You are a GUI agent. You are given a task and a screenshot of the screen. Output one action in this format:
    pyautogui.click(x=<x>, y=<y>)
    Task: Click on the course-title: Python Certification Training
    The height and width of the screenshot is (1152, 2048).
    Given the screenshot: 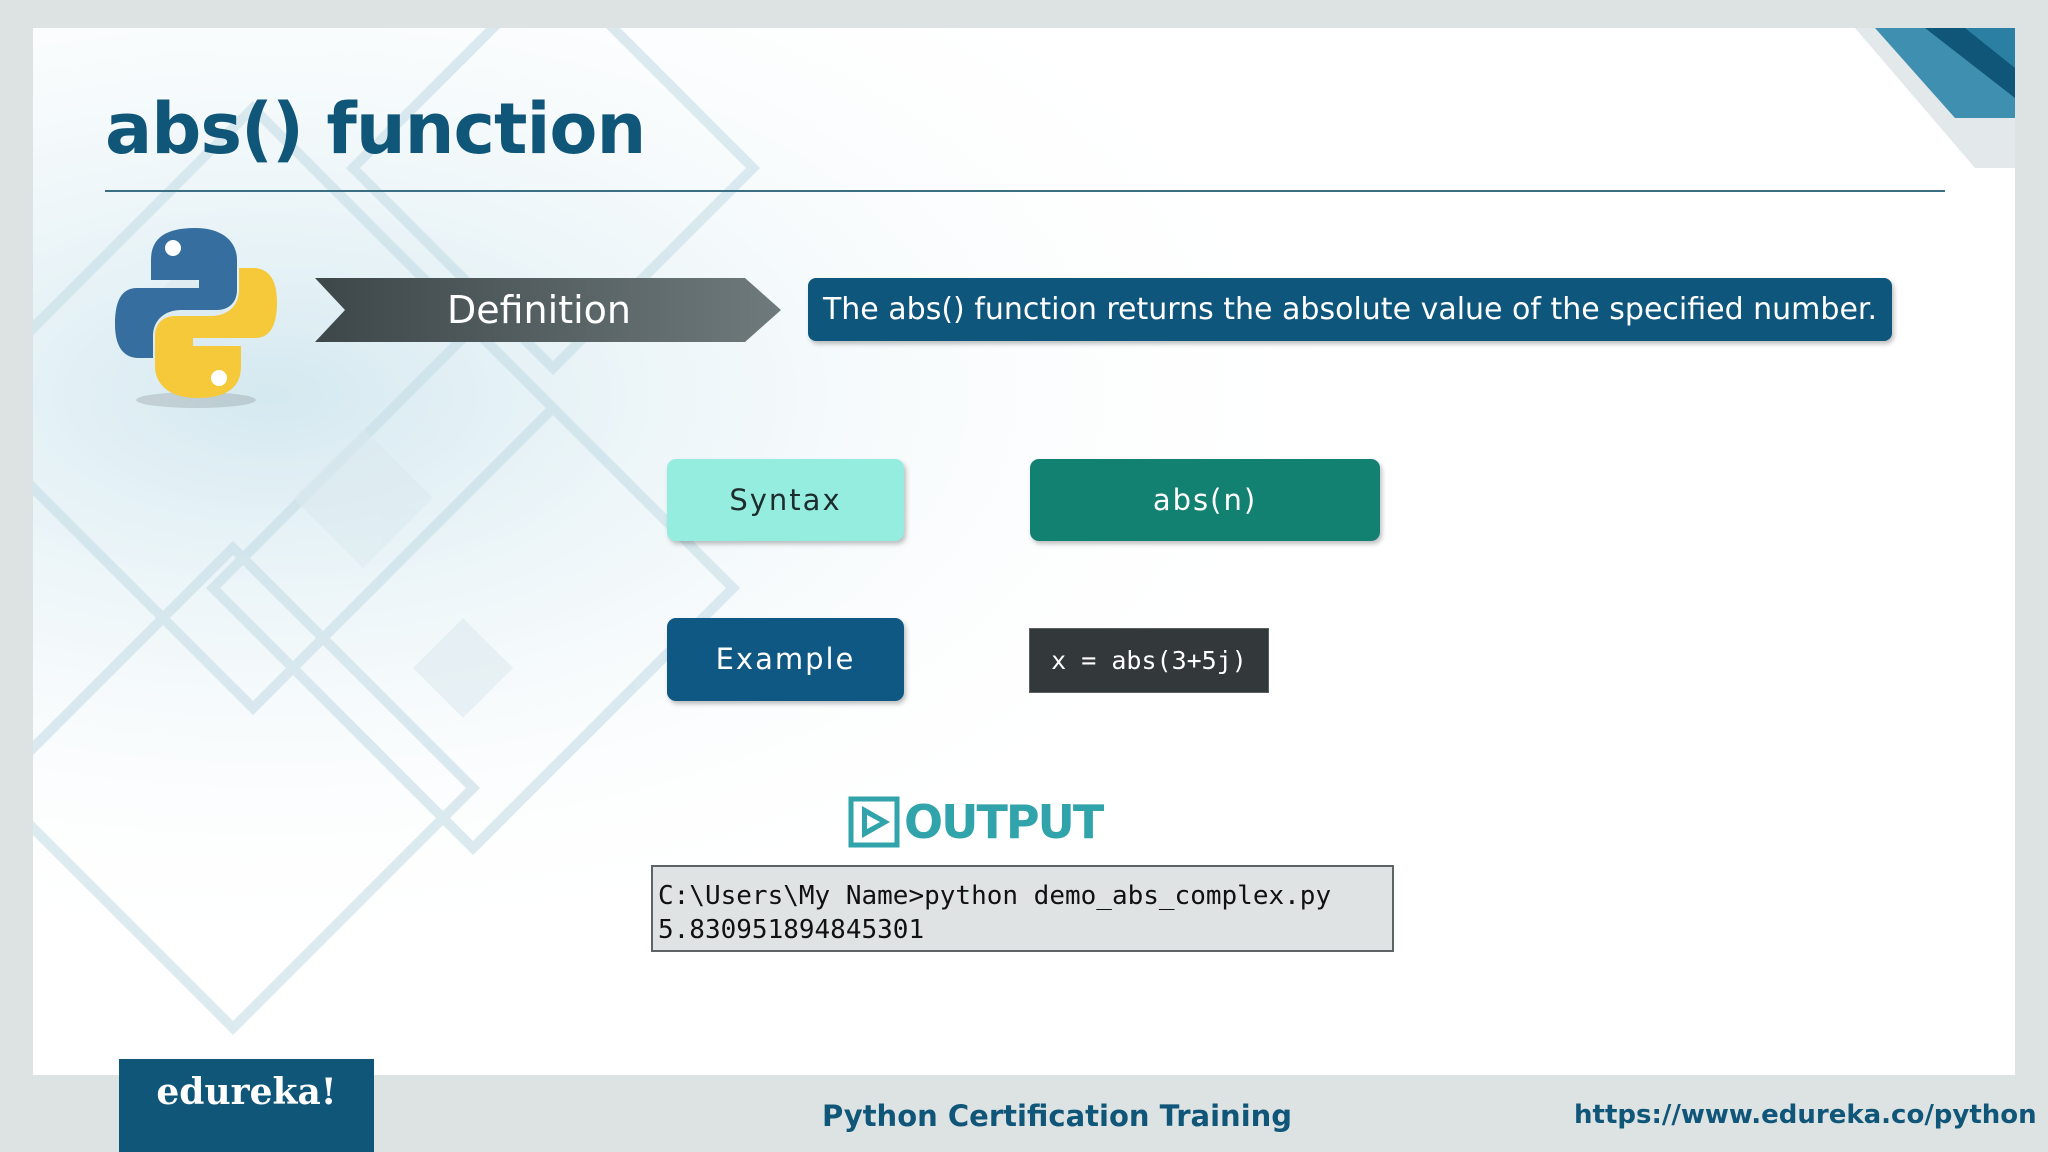 What is the action you would take?
    pyautogui.click(x=1057, y=1116)
    